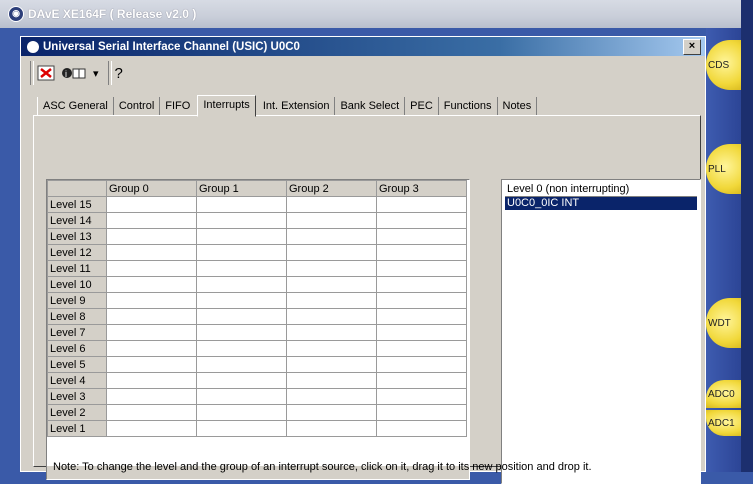 This screenshot has width=753, height=484. I want to click on tab-fifo: FIFO, so click(177, 106).